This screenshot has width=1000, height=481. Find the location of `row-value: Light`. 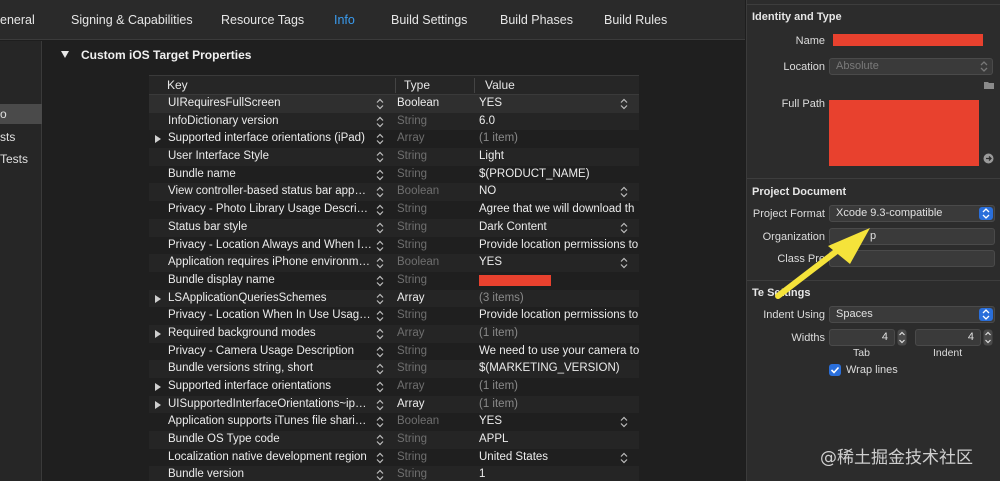

row-value: Light is located at coordinates (559, 157).